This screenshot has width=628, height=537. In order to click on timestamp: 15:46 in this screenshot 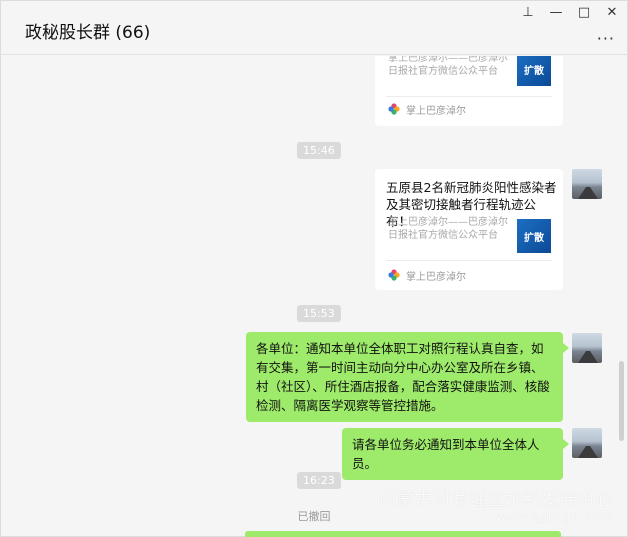, I will do `click(319, 150)`.